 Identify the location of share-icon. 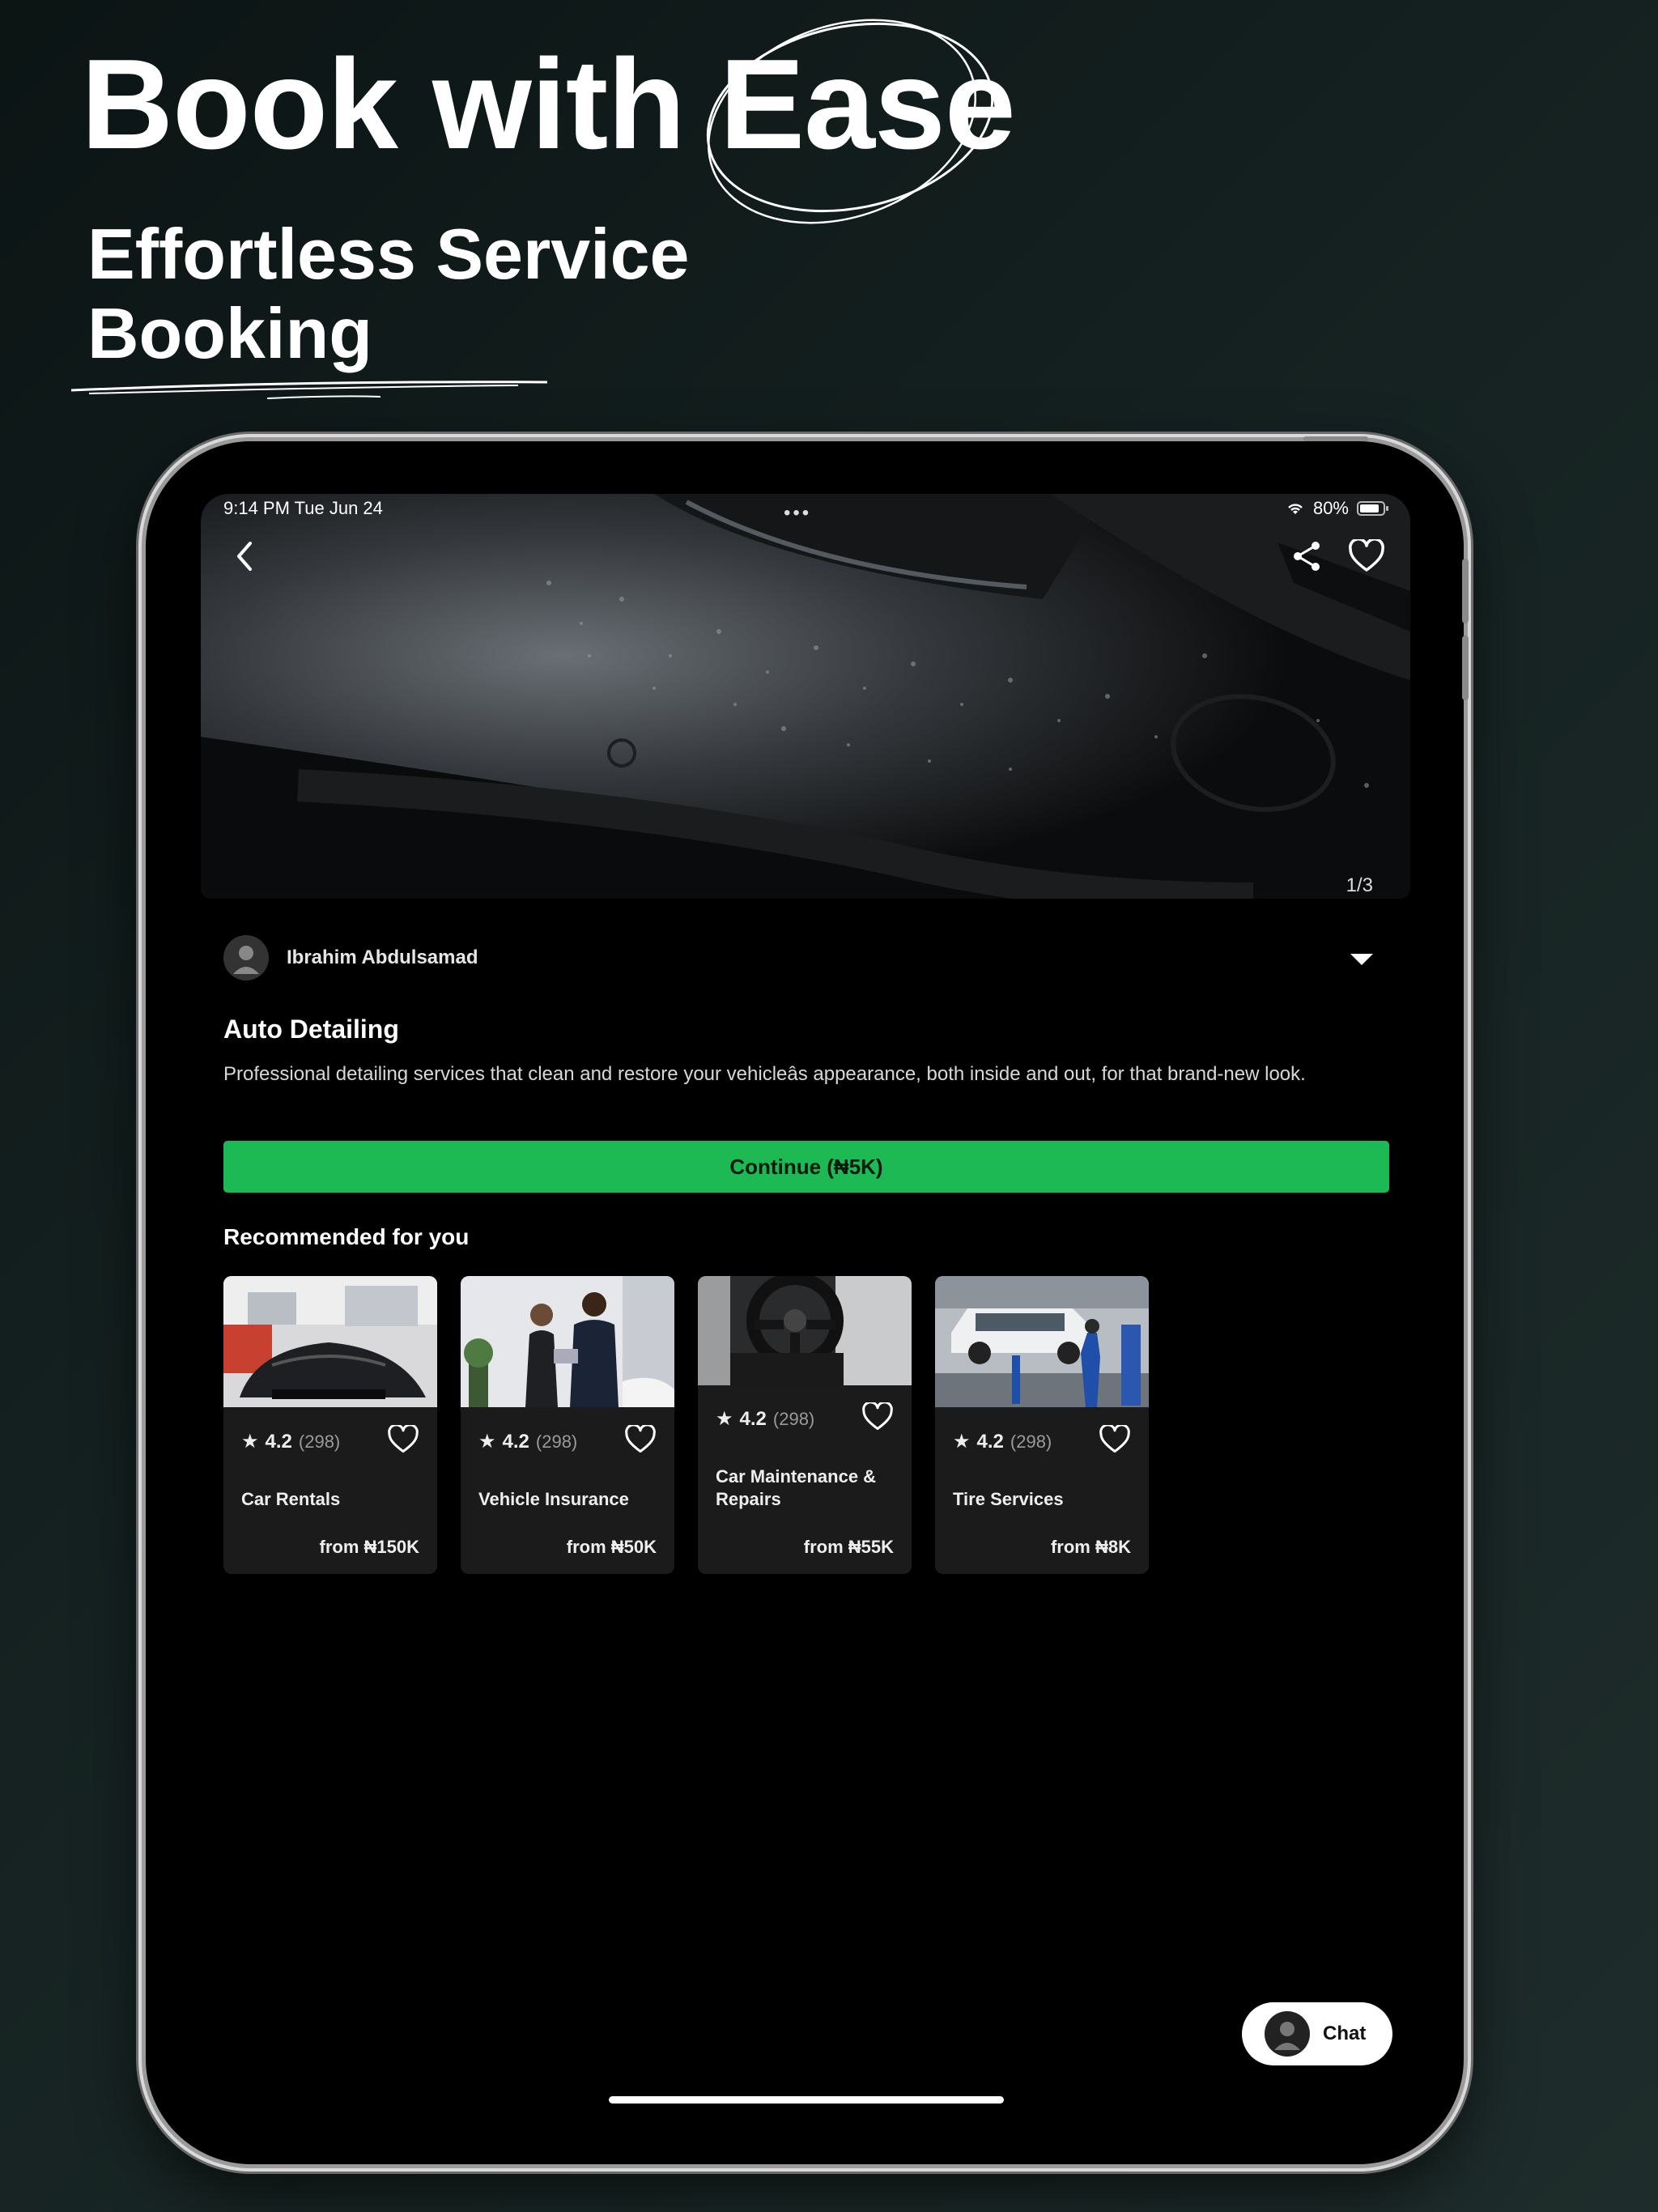
(1307, 556).